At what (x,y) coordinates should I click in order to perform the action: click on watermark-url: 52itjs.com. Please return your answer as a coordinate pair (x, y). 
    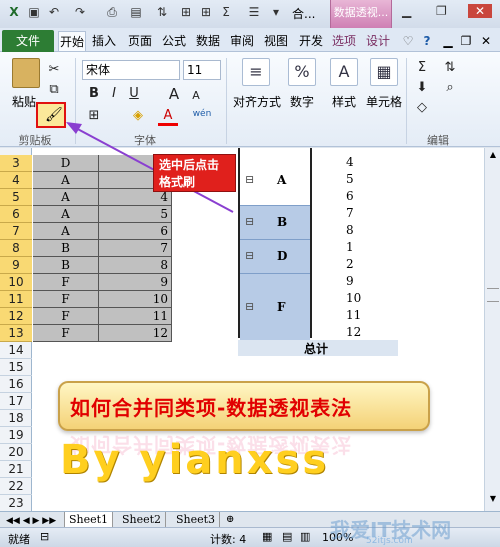
    Looking at the image, I should click on (389, 541).